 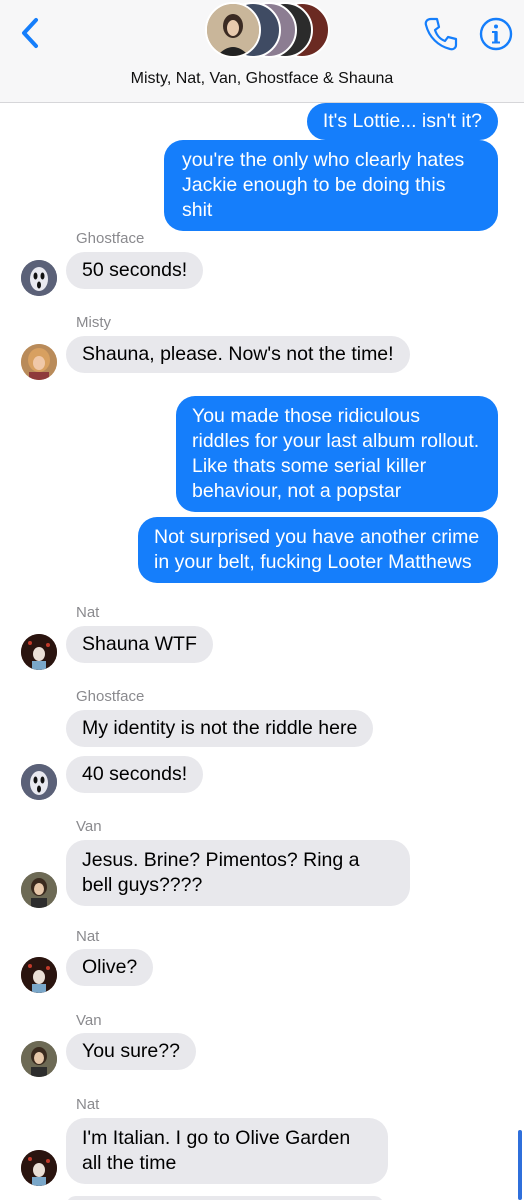 What do you see at coordinates (135, 270) in the screenshot?
I see `incoming-message-bubble: 50 seconds!` at bounding box center [135, 270].